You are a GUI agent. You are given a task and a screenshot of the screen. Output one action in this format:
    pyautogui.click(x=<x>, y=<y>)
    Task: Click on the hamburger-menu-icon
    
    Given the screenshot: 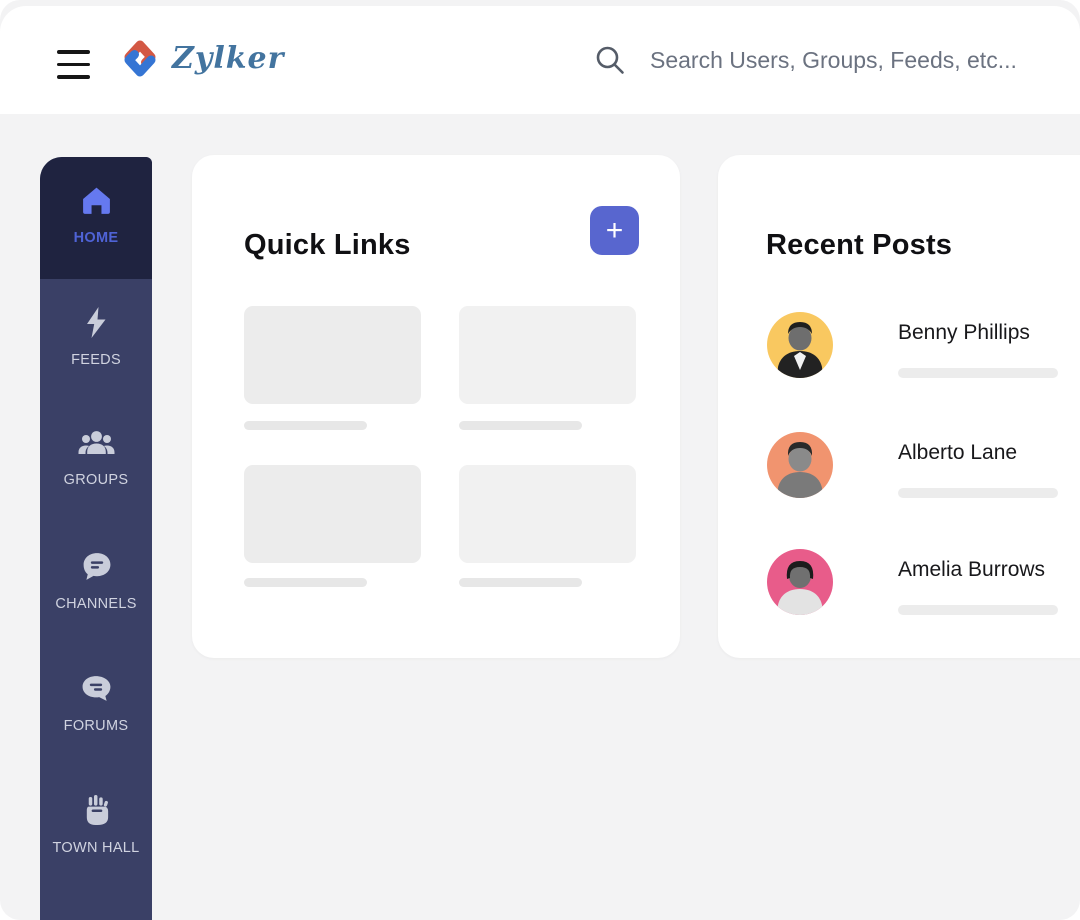 What is the action you would take?
    pyautogui.click(x=73, y=64)
    